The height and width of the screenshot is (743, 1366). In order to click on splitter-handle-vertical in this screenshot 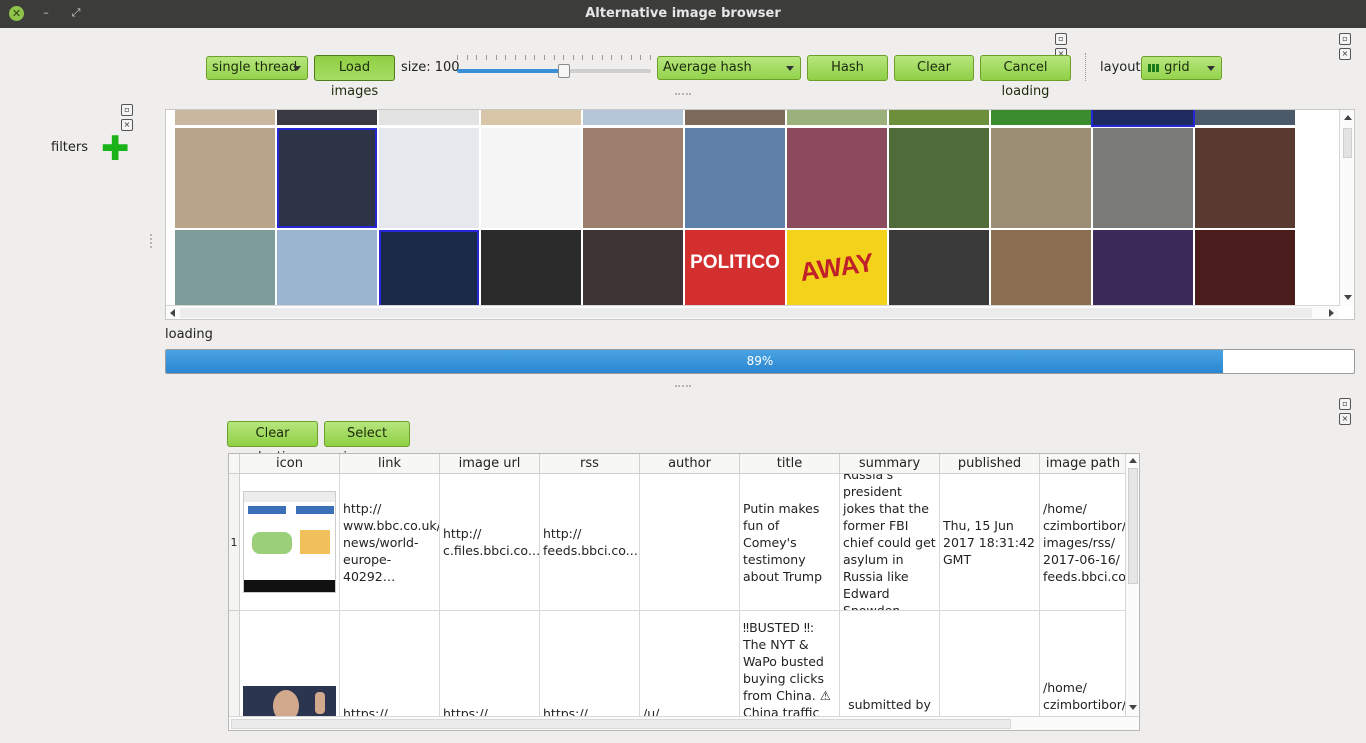, I will do `click(151, 241)`.